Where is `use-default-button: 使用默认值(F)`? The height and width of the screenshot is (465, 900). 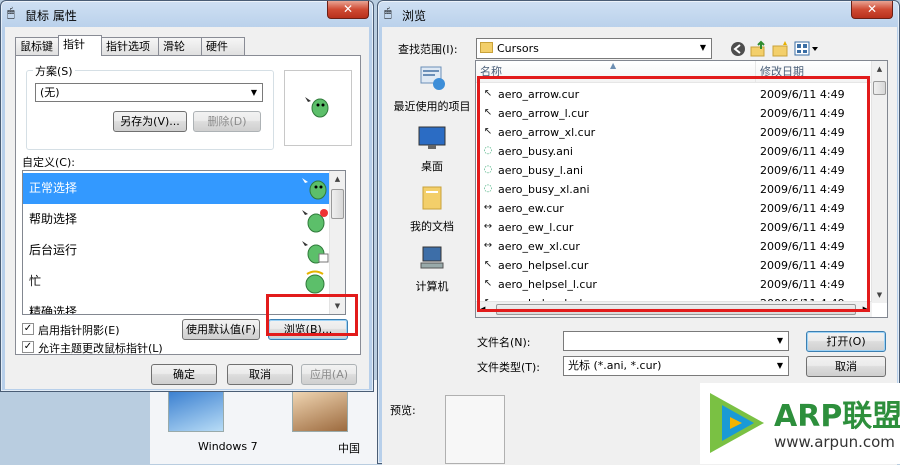 use-default-button: 使用默认值(F) is located at coordinates (221, 329).